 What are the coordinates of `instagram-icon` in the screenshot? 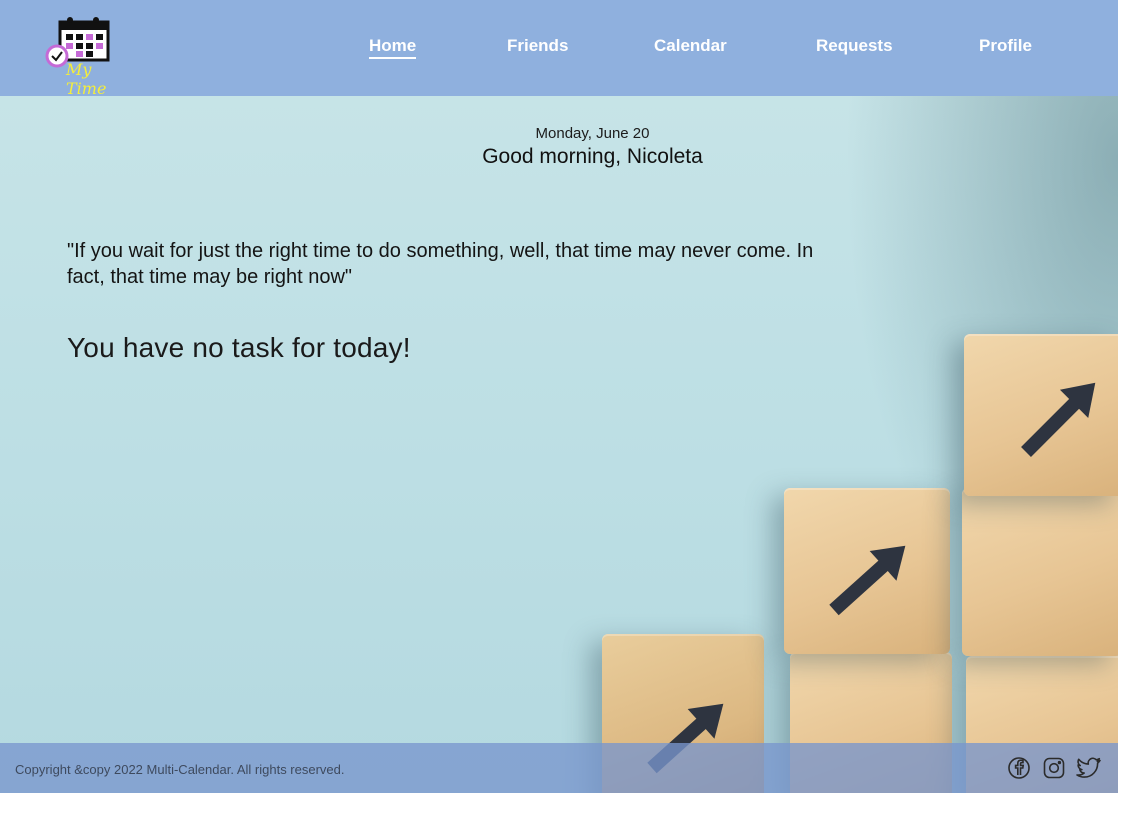 It's located at (1054, 768).